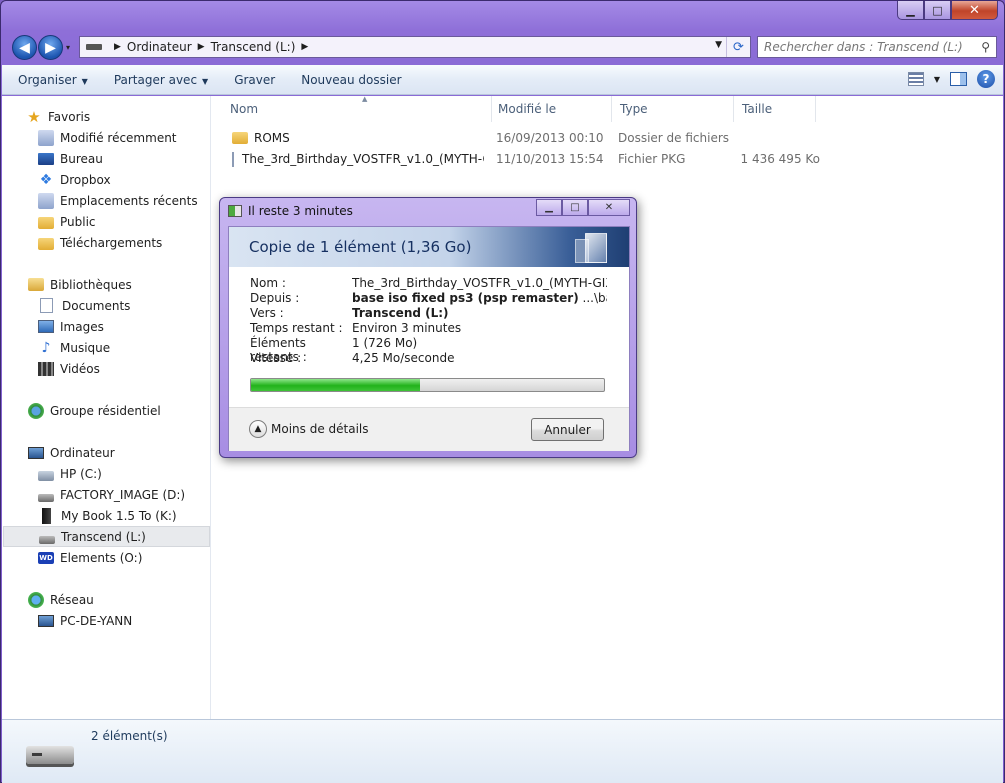 Image resolution: width=1005 pixels, height=783 pixels. I want to click on destination-link: Transcend (L:), so click(400, 313).